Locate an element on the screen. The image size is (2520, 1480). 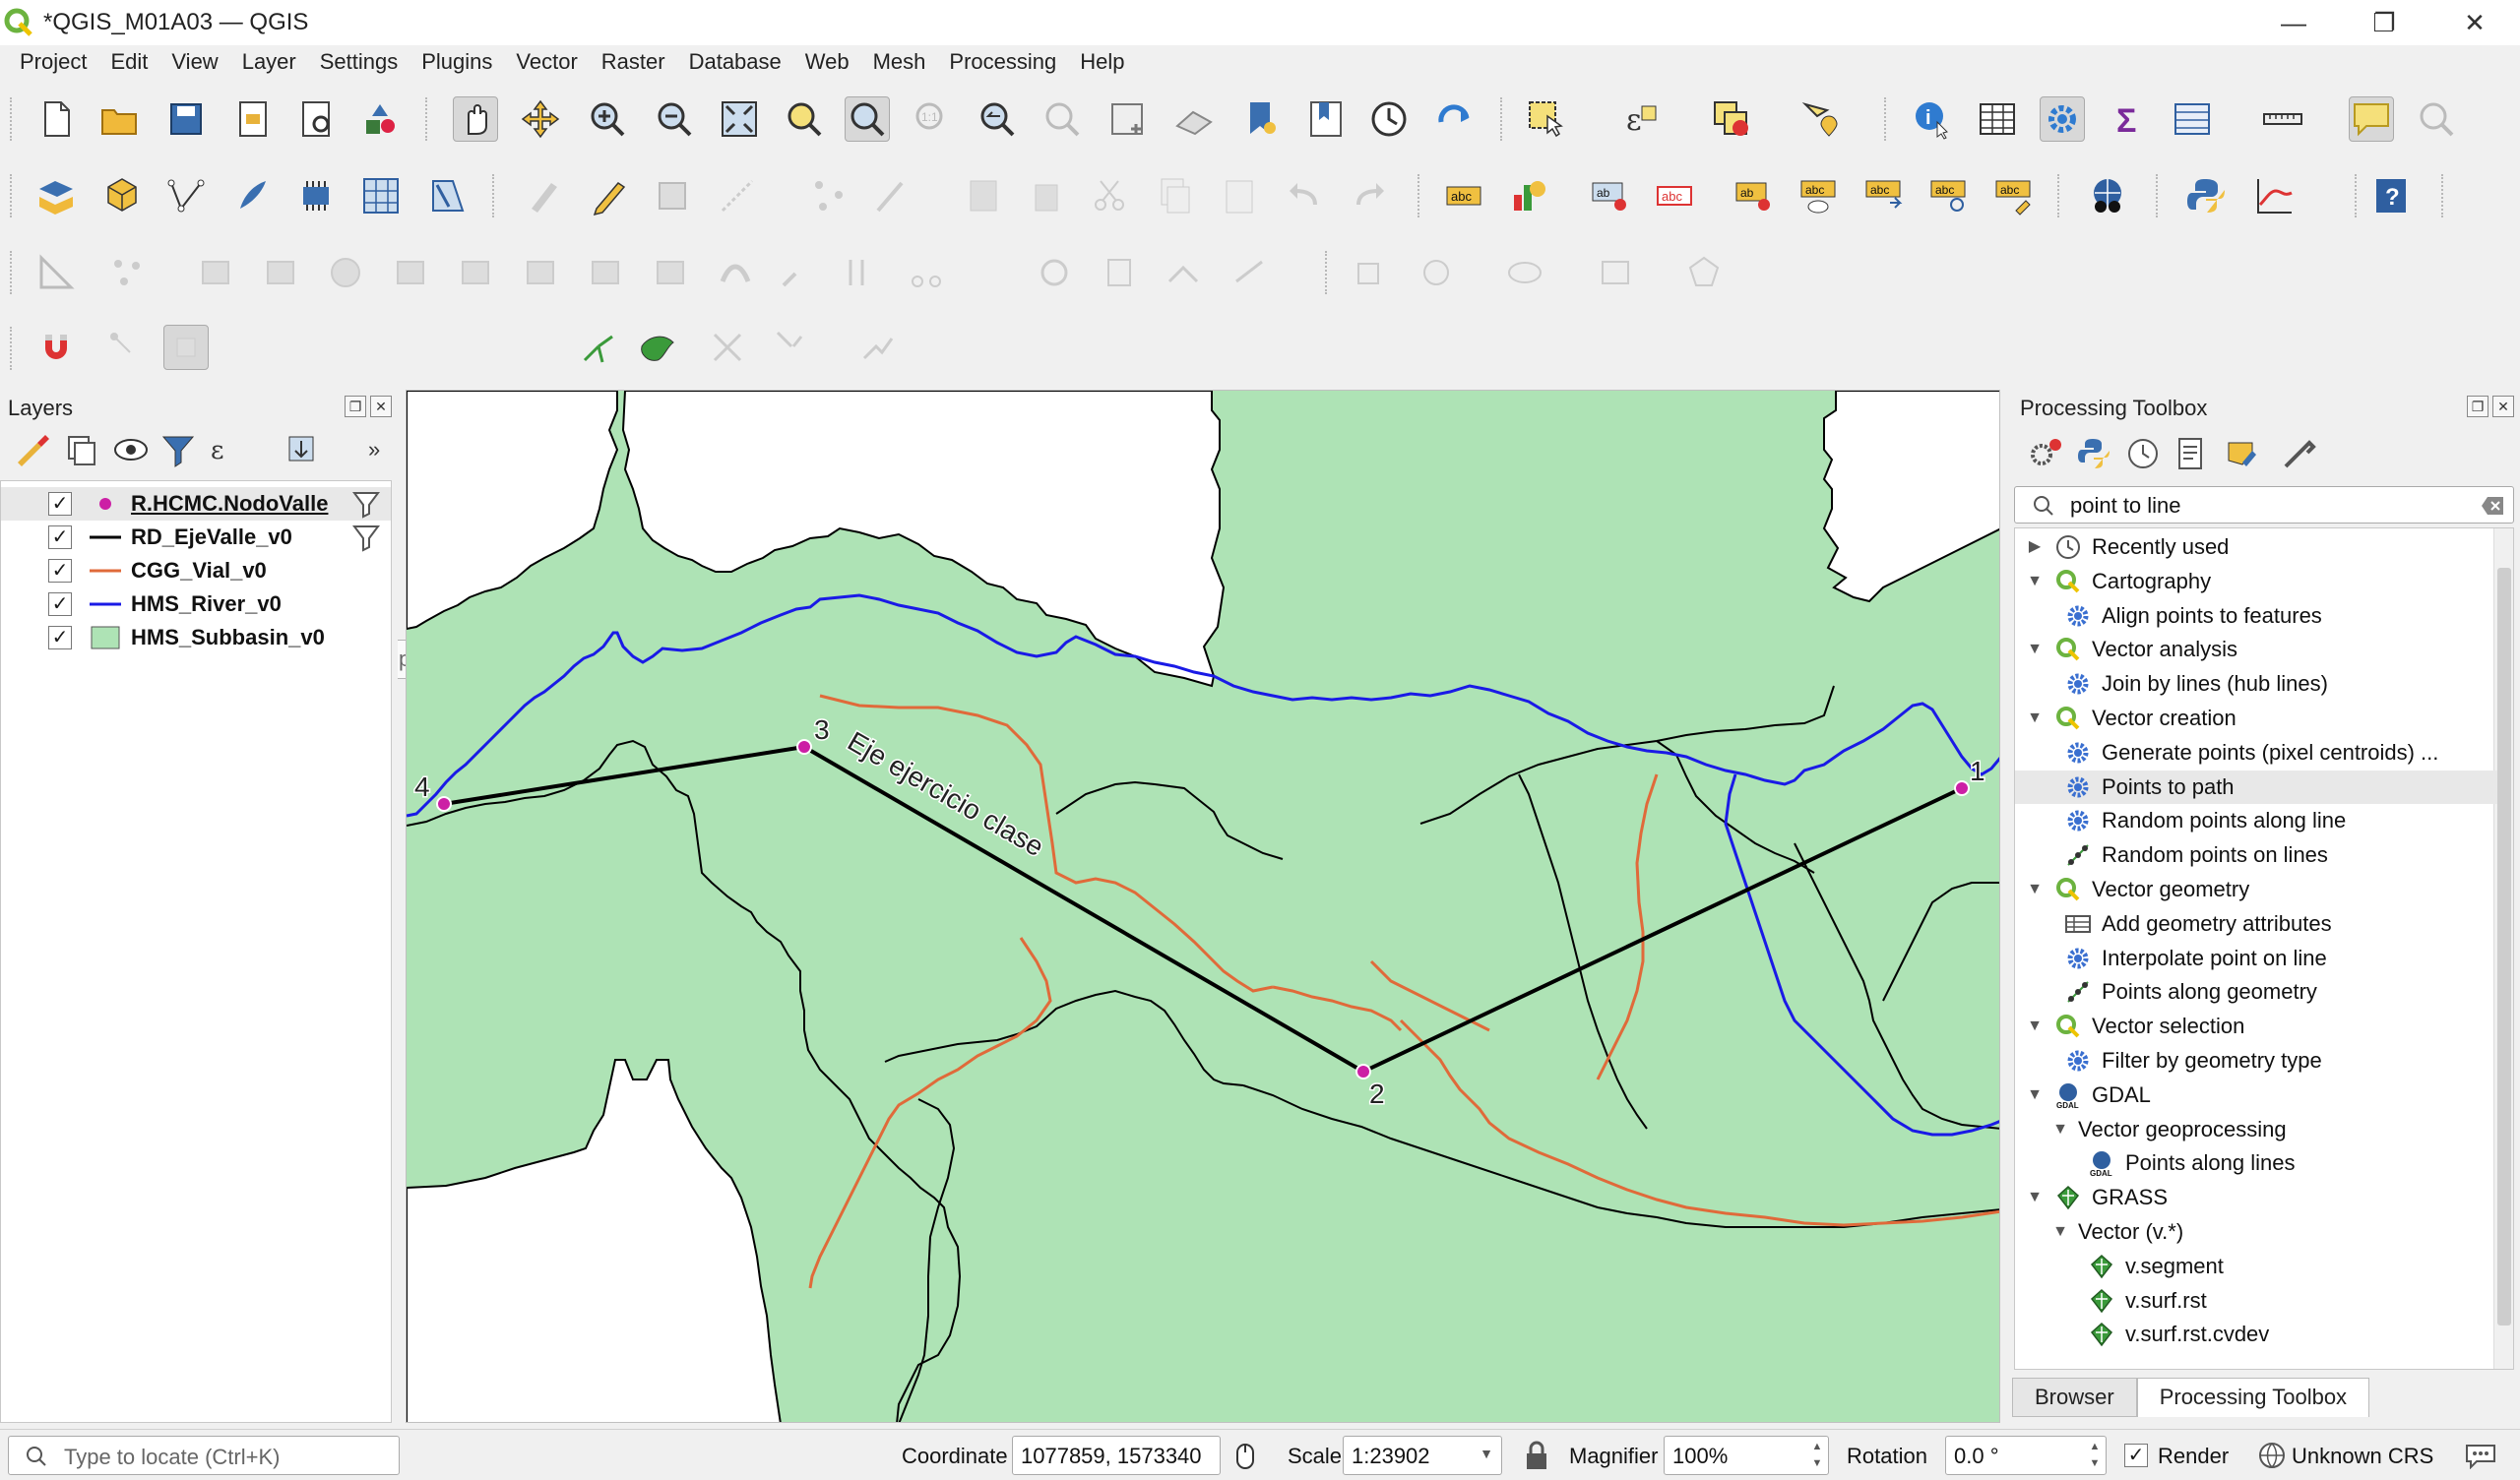
open-field-calculator-icon is located at coordinates (2192, 119).